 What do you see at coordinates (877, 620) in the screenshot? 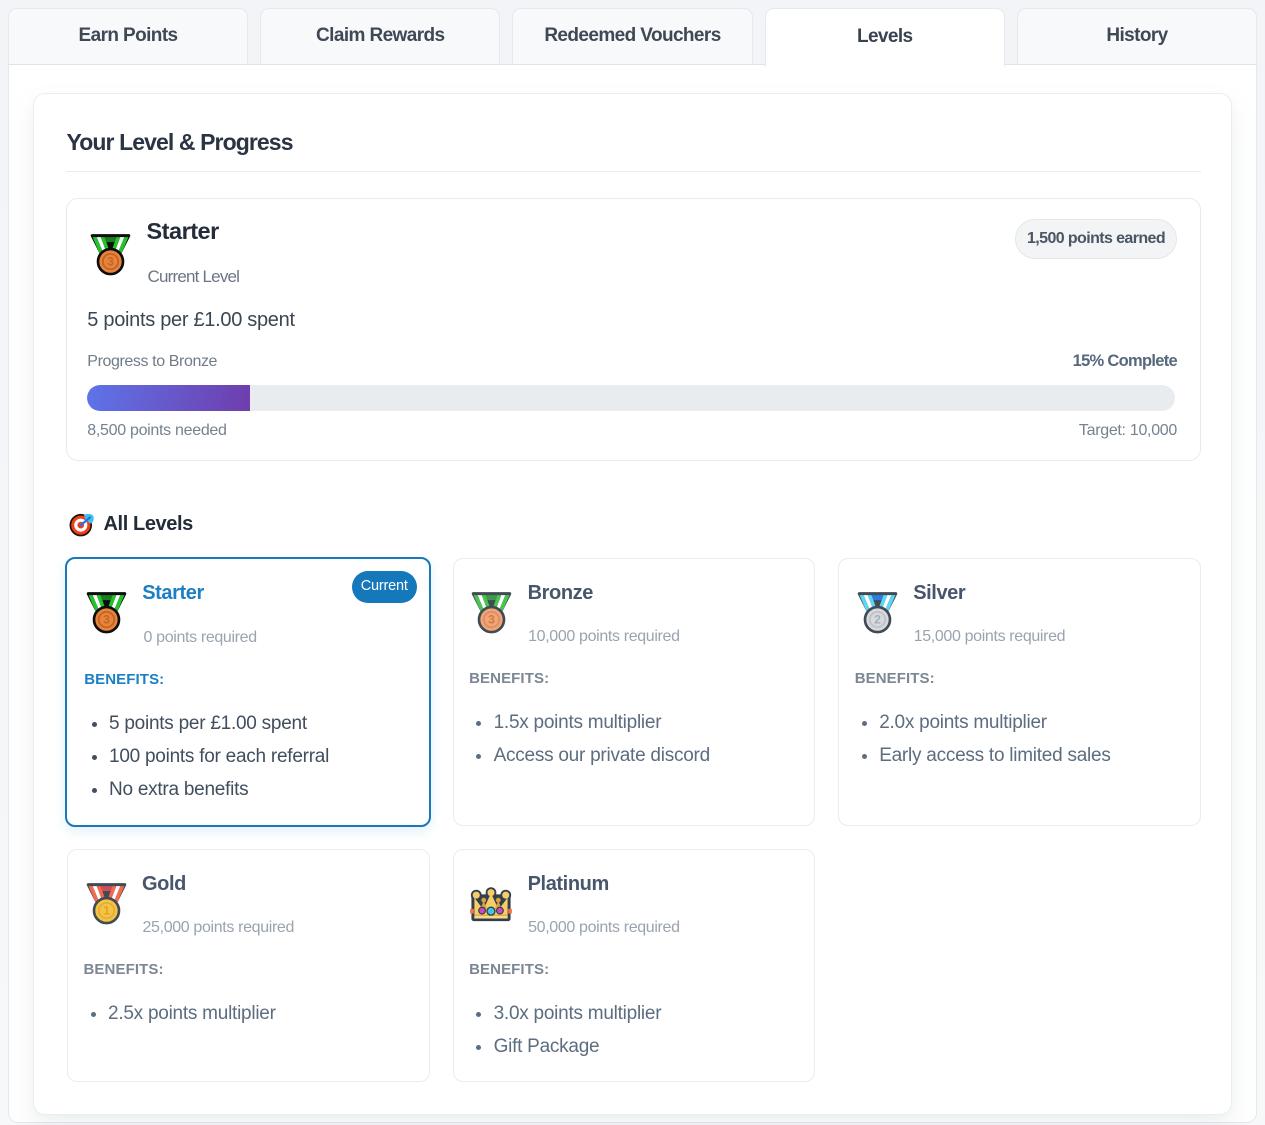
I see `svg-text: 2` at bounding box center [877, 620].